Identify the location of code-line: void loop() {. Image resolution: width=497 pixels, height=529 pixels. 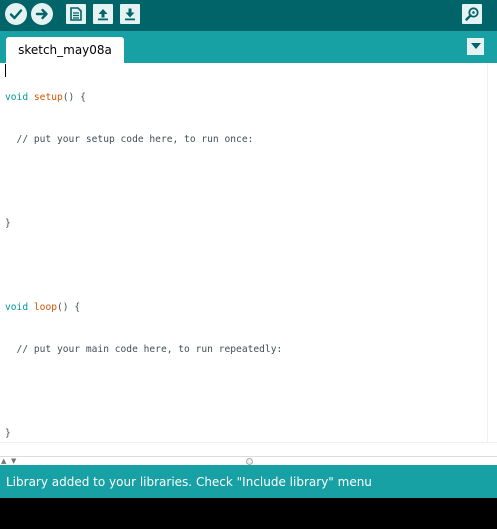
(143, 308).